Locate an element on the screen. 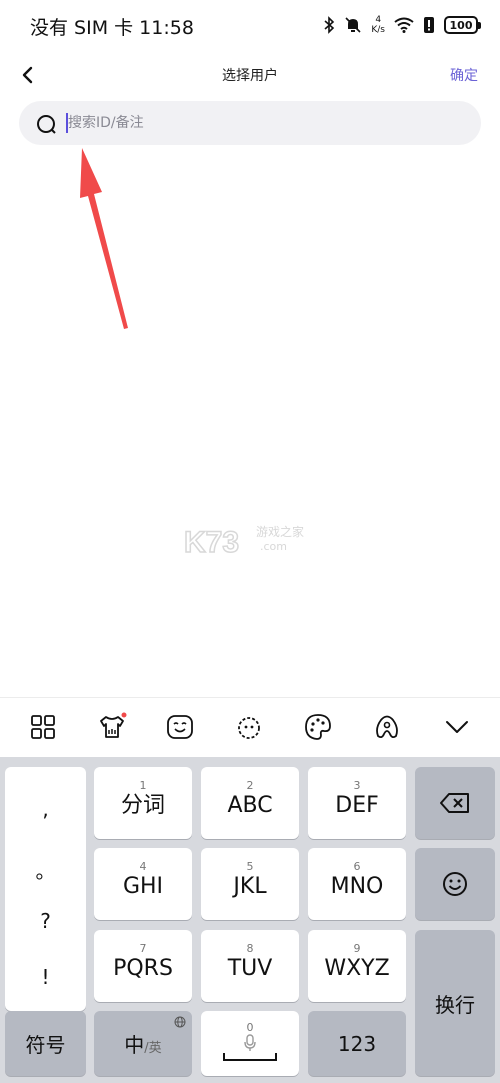 This screenshot has height=1083, width=500. page-title: 选择用户 is located at coordinates (250, 76).